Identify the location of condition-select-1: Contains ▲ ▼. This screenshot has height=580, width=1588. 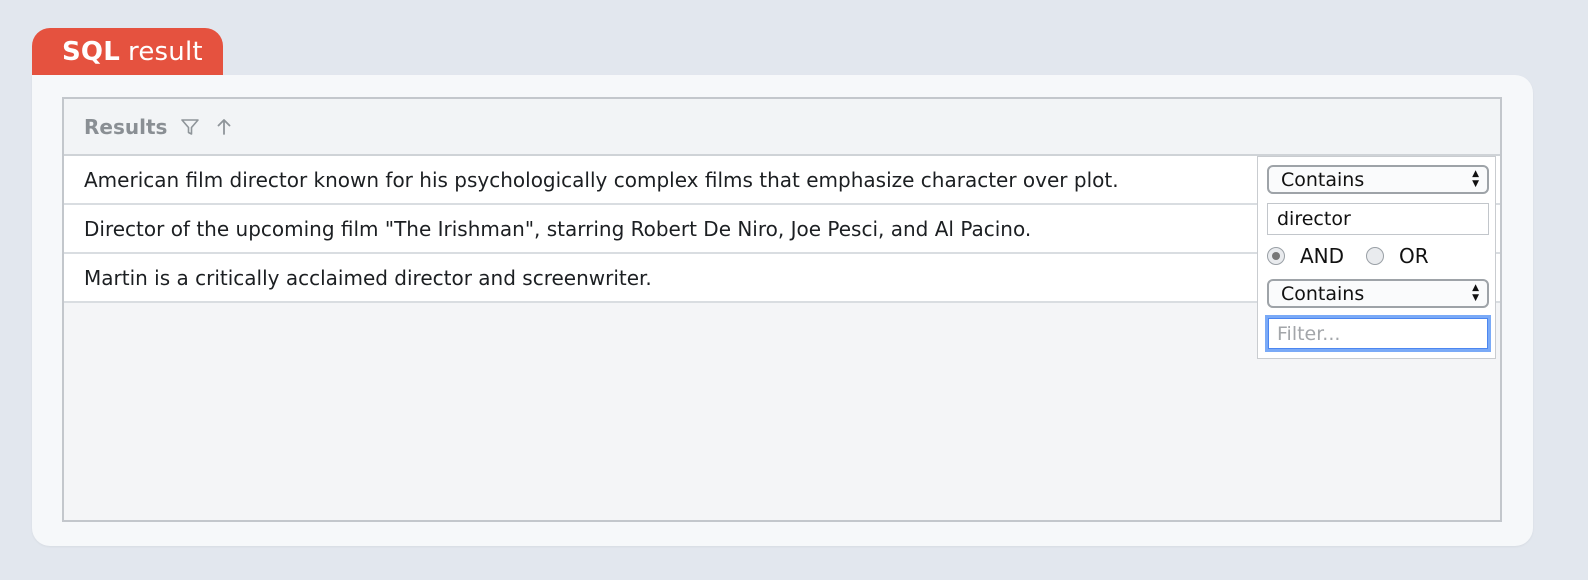
(1378, 179).